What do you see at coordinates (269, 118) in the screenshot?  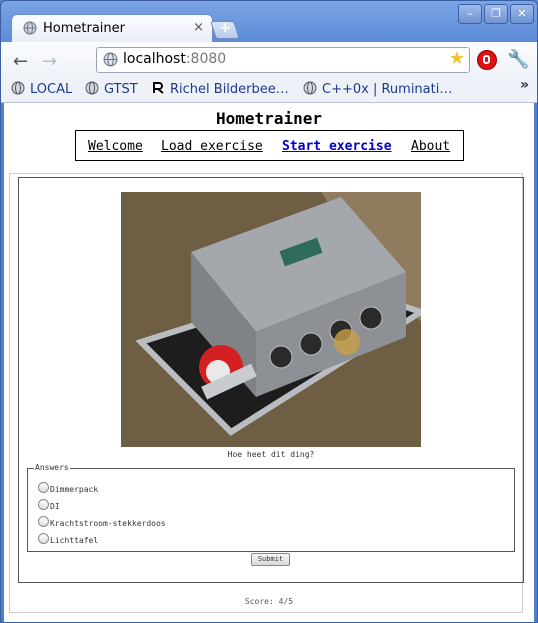 I see `page-title: Hometrainer` at bounding box center [269, 118].